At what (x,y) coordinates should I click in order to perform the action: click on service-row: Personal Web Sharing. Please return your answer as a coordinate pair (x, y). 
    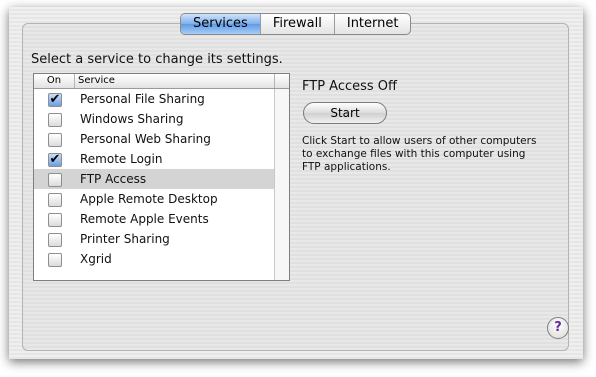
    Looking at the image, I should click on (154, 139).